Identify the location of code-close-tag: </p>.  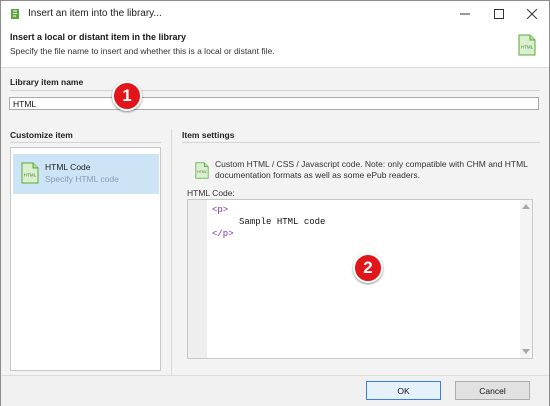
(223, 234).